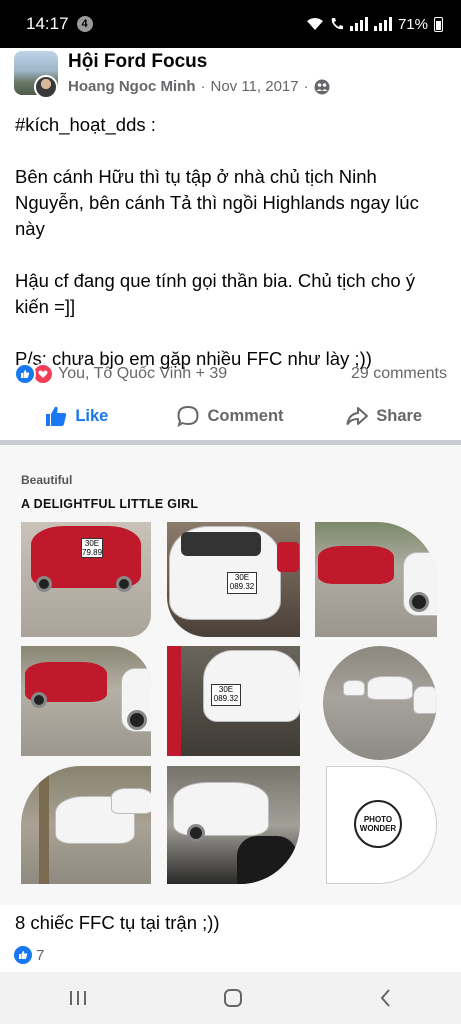  I want to click on stamp-line-1: PHOTO, so click(378, 819).